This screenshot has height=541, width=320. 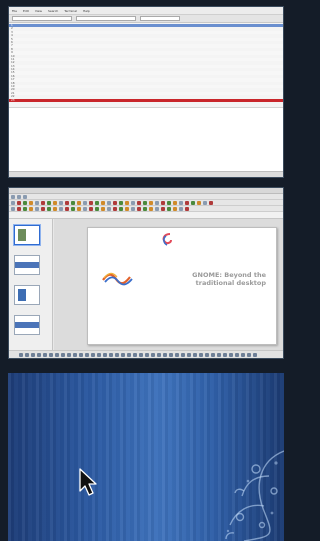 I want to click on filter-field, so click(x=106, y=18).